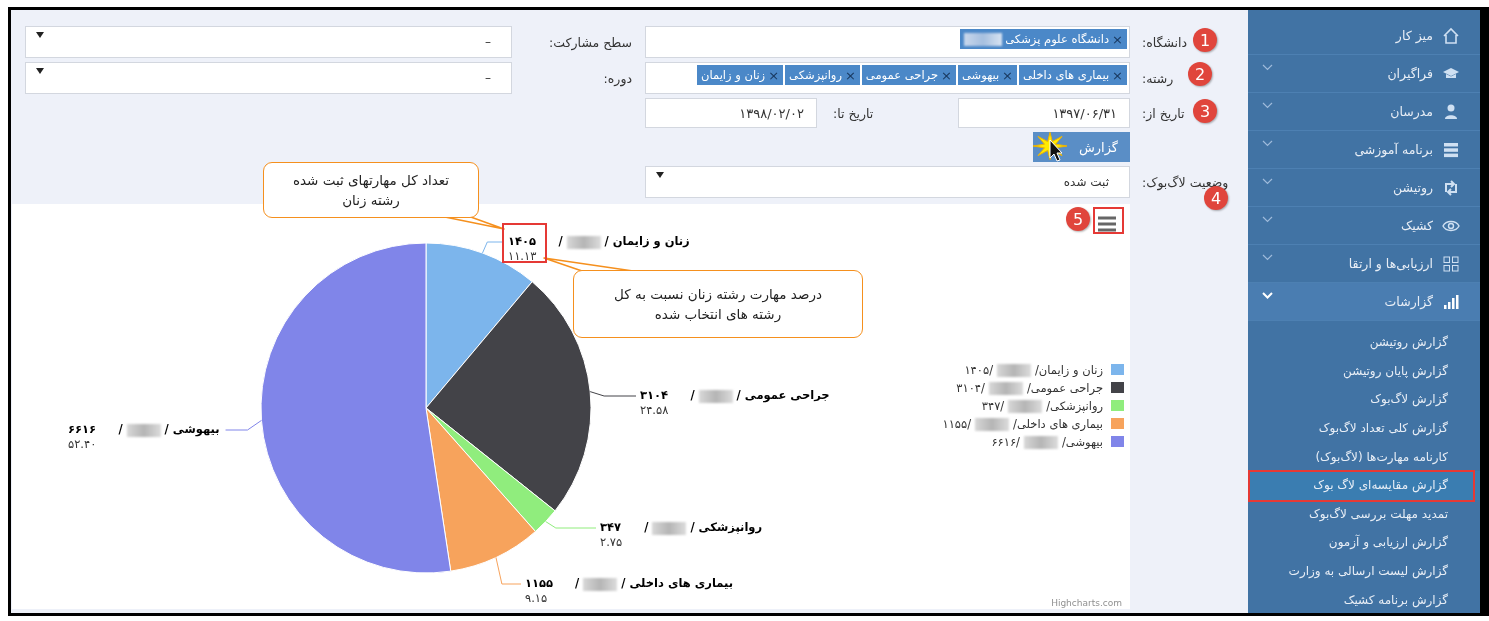  Describe the element at coordinates (1165, 42) in the screenshot. I see `field-label: دانشگاه:` at that location.